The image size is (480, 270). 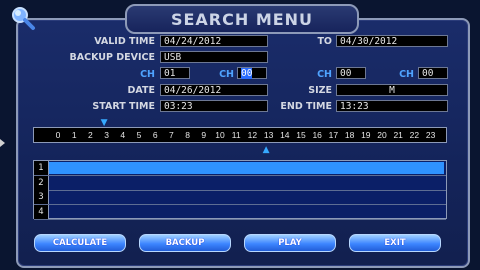 I want to click on timeline-hour-label: 0, so click(x=58, y=135).